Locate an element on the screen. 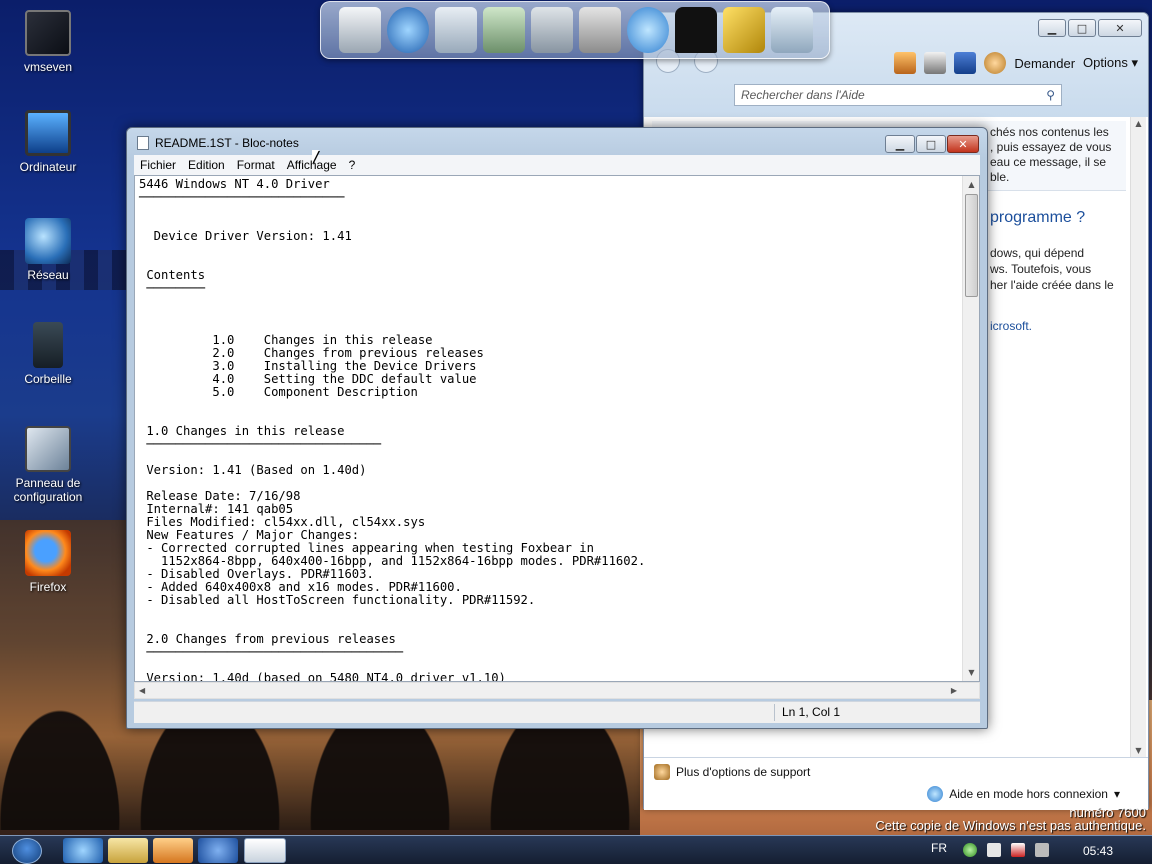  desktop-icon-vmseven: vmseven is located at coordinates (48, 42).